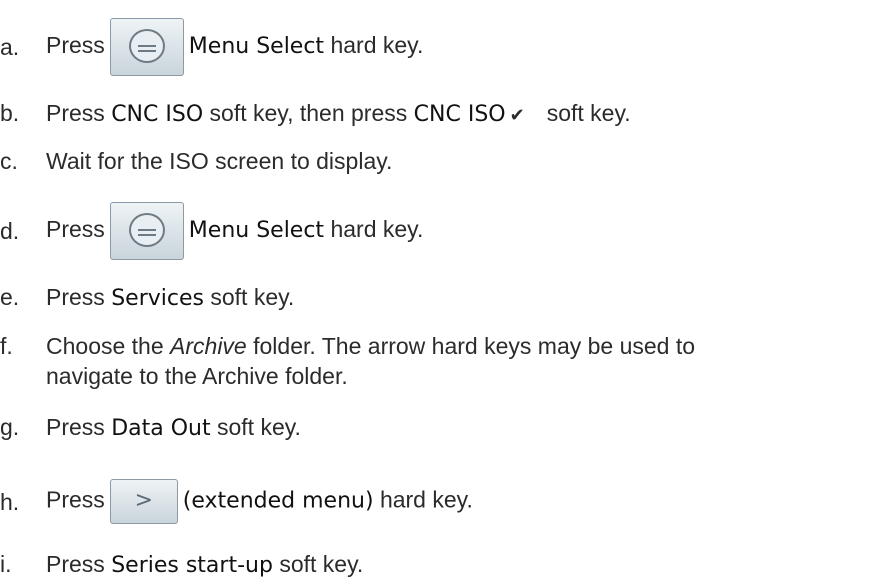 This screenshot has width=870, height=587. Describe the element at coordinates (9, 161) in the screenshot. I see `step-letter: c.` at that location.